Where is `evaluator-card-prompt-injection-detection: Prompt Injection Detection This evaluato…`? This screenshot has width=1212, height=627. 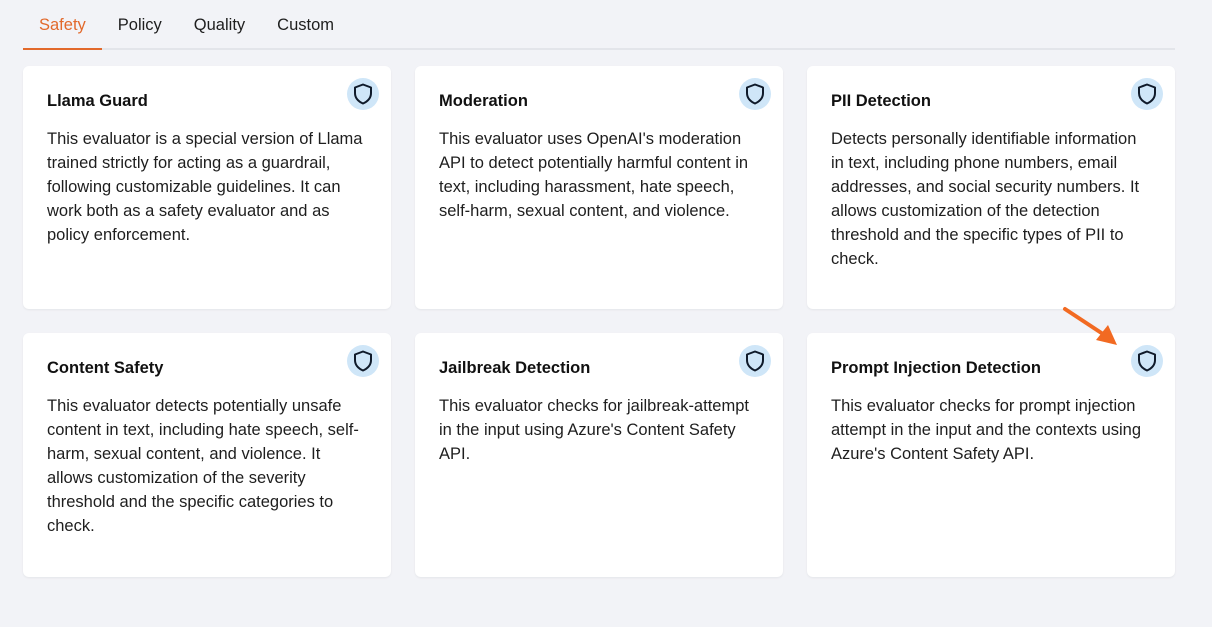
evaluator-card-prompt-injection-detection: Prompt Injection Detection This evaluato… is located at coordinates (991, 455).